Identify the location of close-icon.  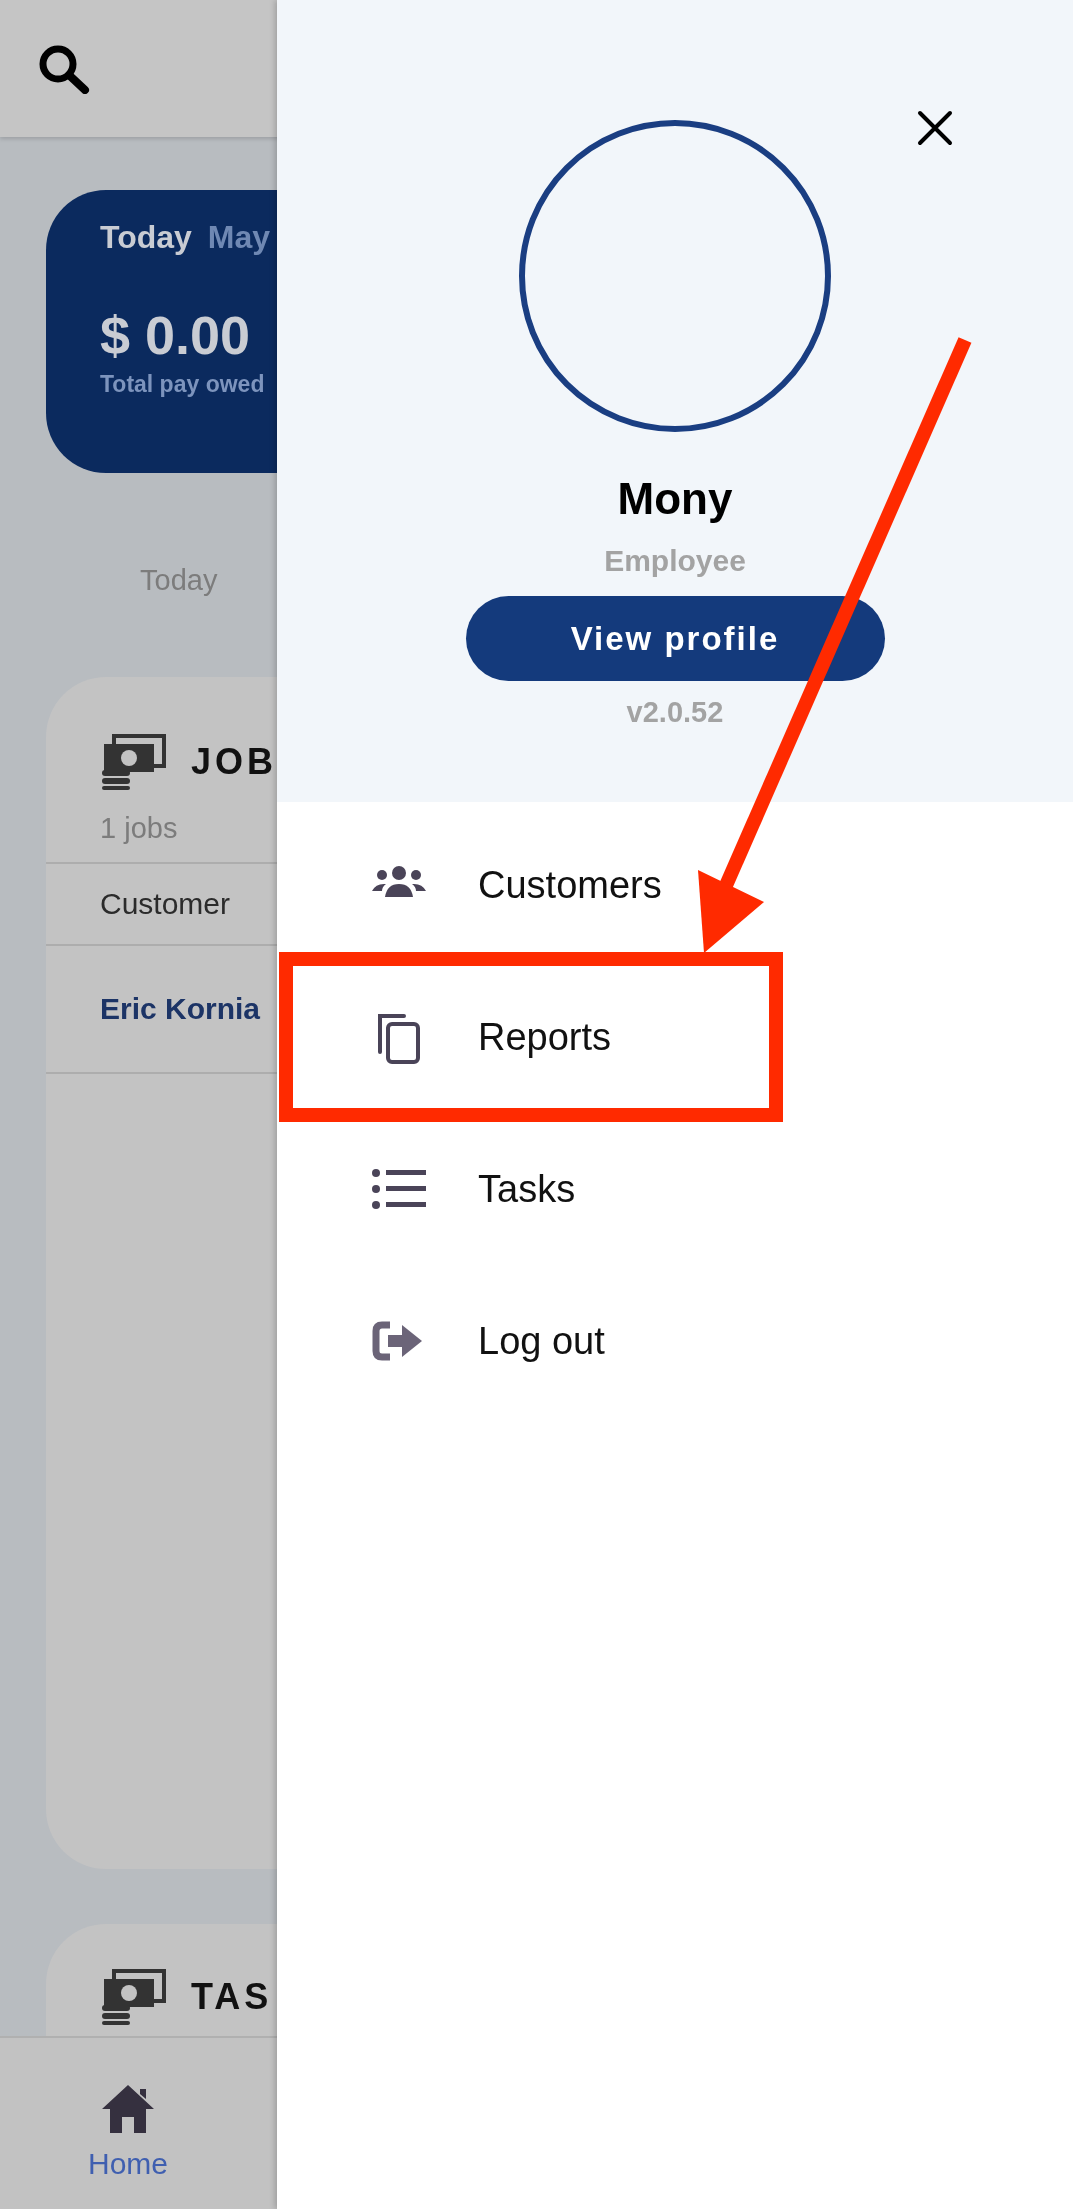
(935, 128).